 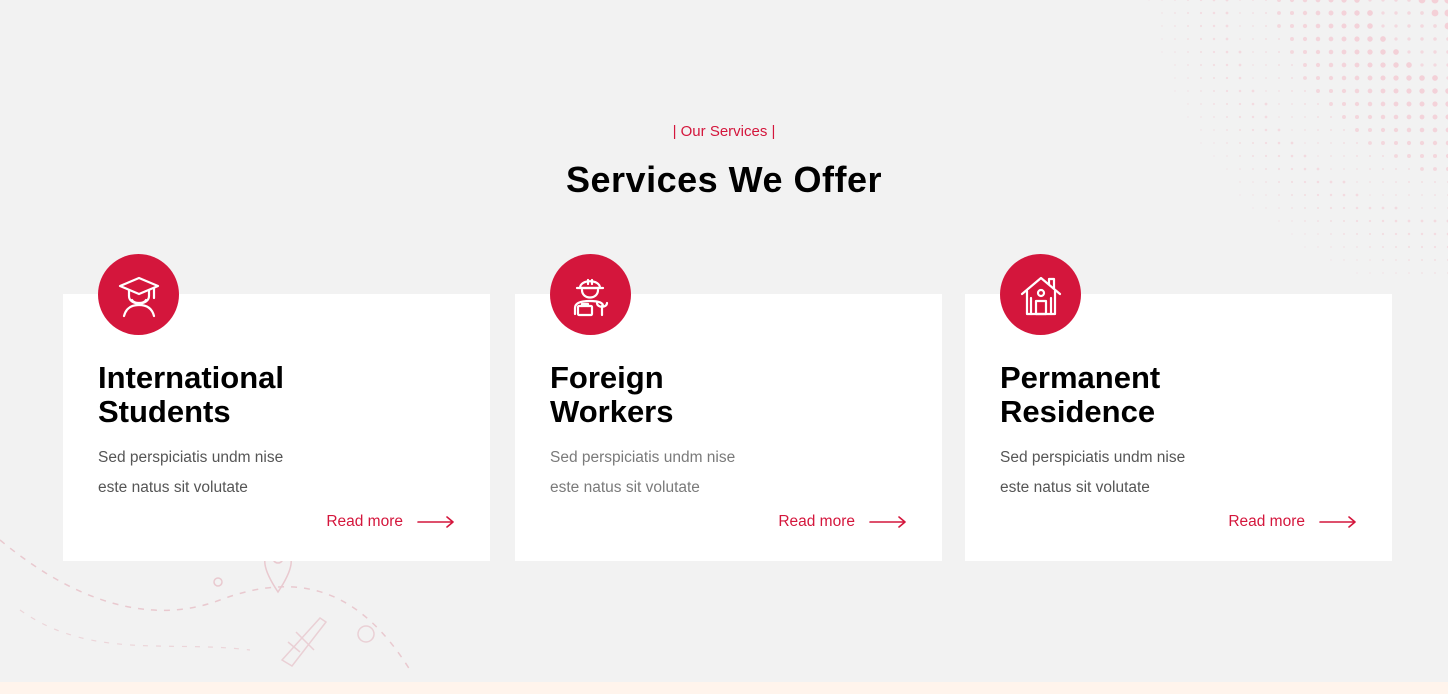 What do you see at coordinates (1080, 394) in the screenshot?
I see `card-title: Permanent Residence` at bounding box center [1080, 394].